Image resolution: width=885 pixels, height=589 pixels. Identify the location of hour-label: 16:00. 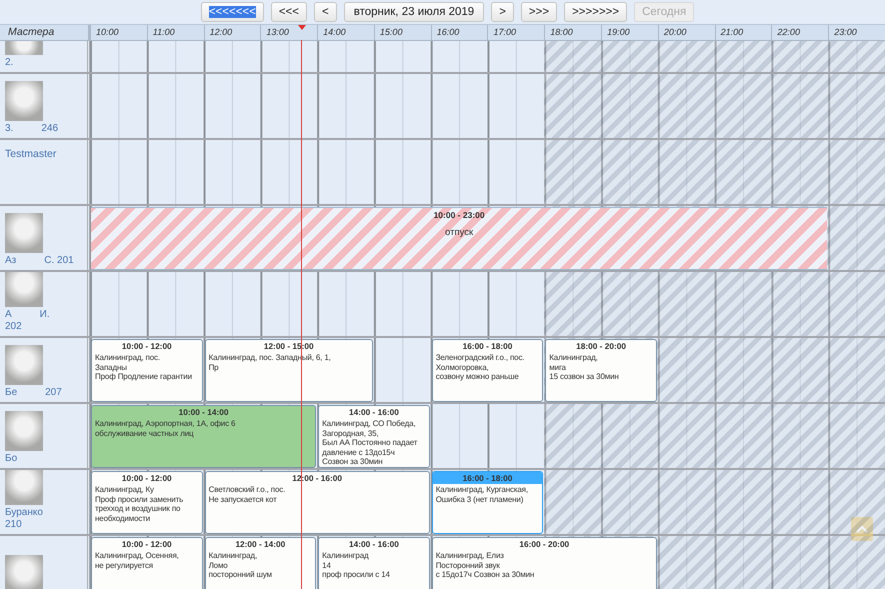
(459, 32).